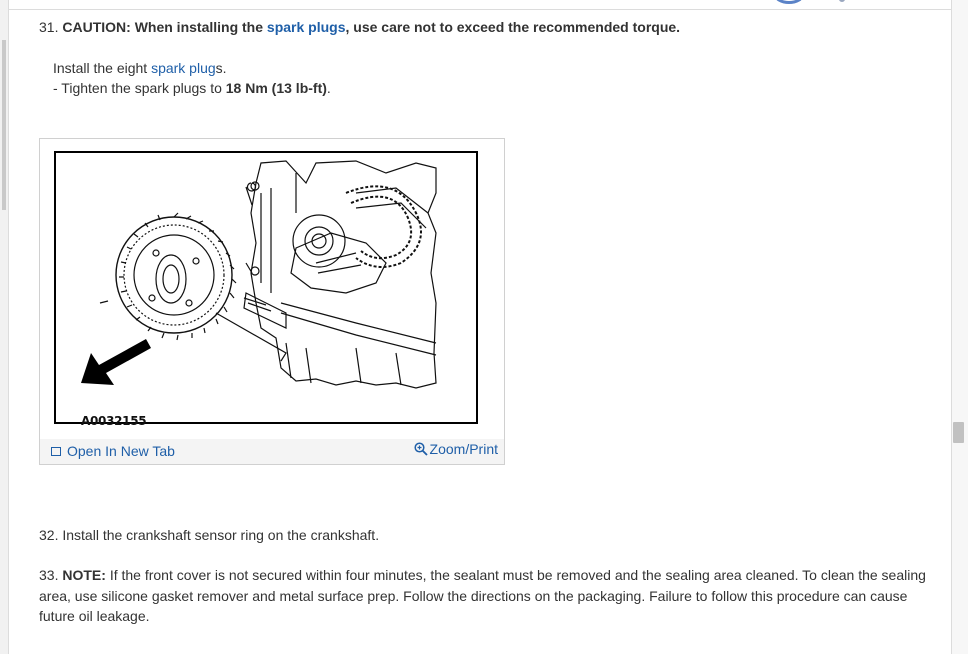 The height and width of the screenshot is (654, 968). What do you see at coordinates (84, 575) in the screenshot?
I see `note-label: NOTE:` at bounding box center [84, 575].